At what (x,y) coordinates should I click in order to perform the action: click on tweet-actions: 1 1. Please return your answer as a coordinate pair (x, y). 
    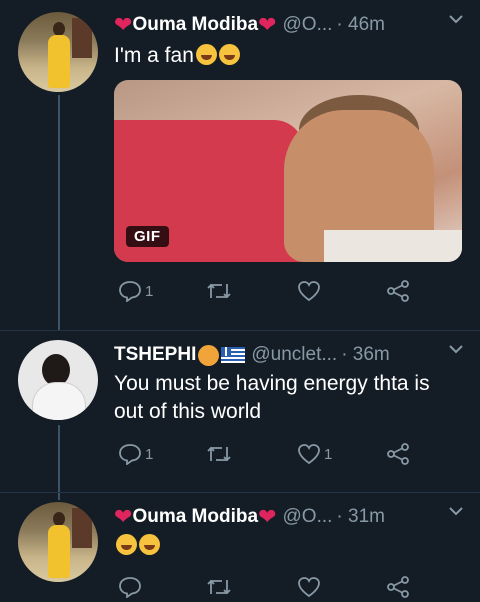
    Looking at the image, I should click on (289, 456).